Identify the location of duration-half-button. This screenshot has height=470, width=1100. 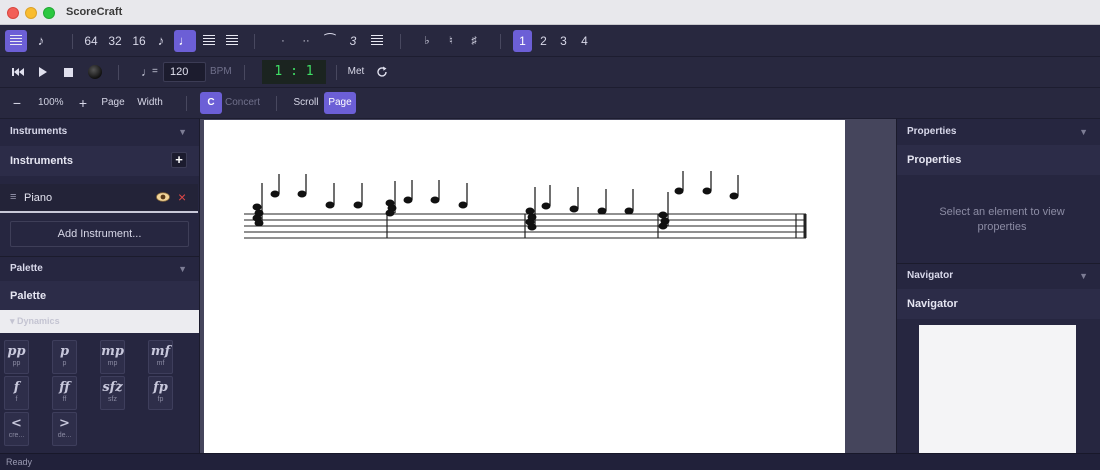
(209, 41).